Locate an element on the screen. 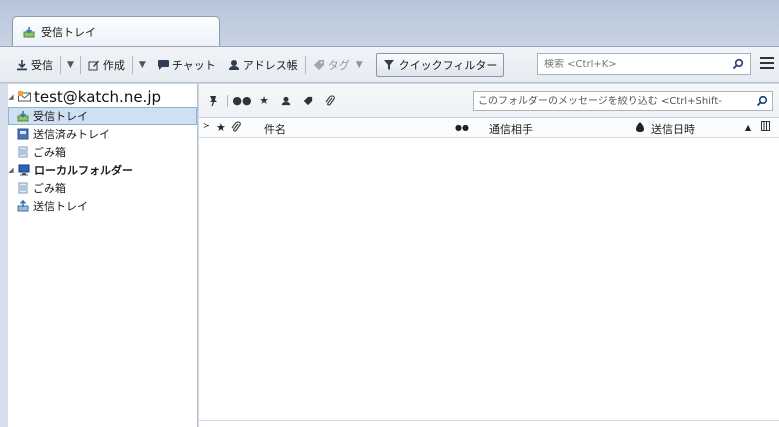 Image resolution: width=779 pixels, height=427 pixels. folder-label: ローカルフォルダー is located at coordinates (83, 170).